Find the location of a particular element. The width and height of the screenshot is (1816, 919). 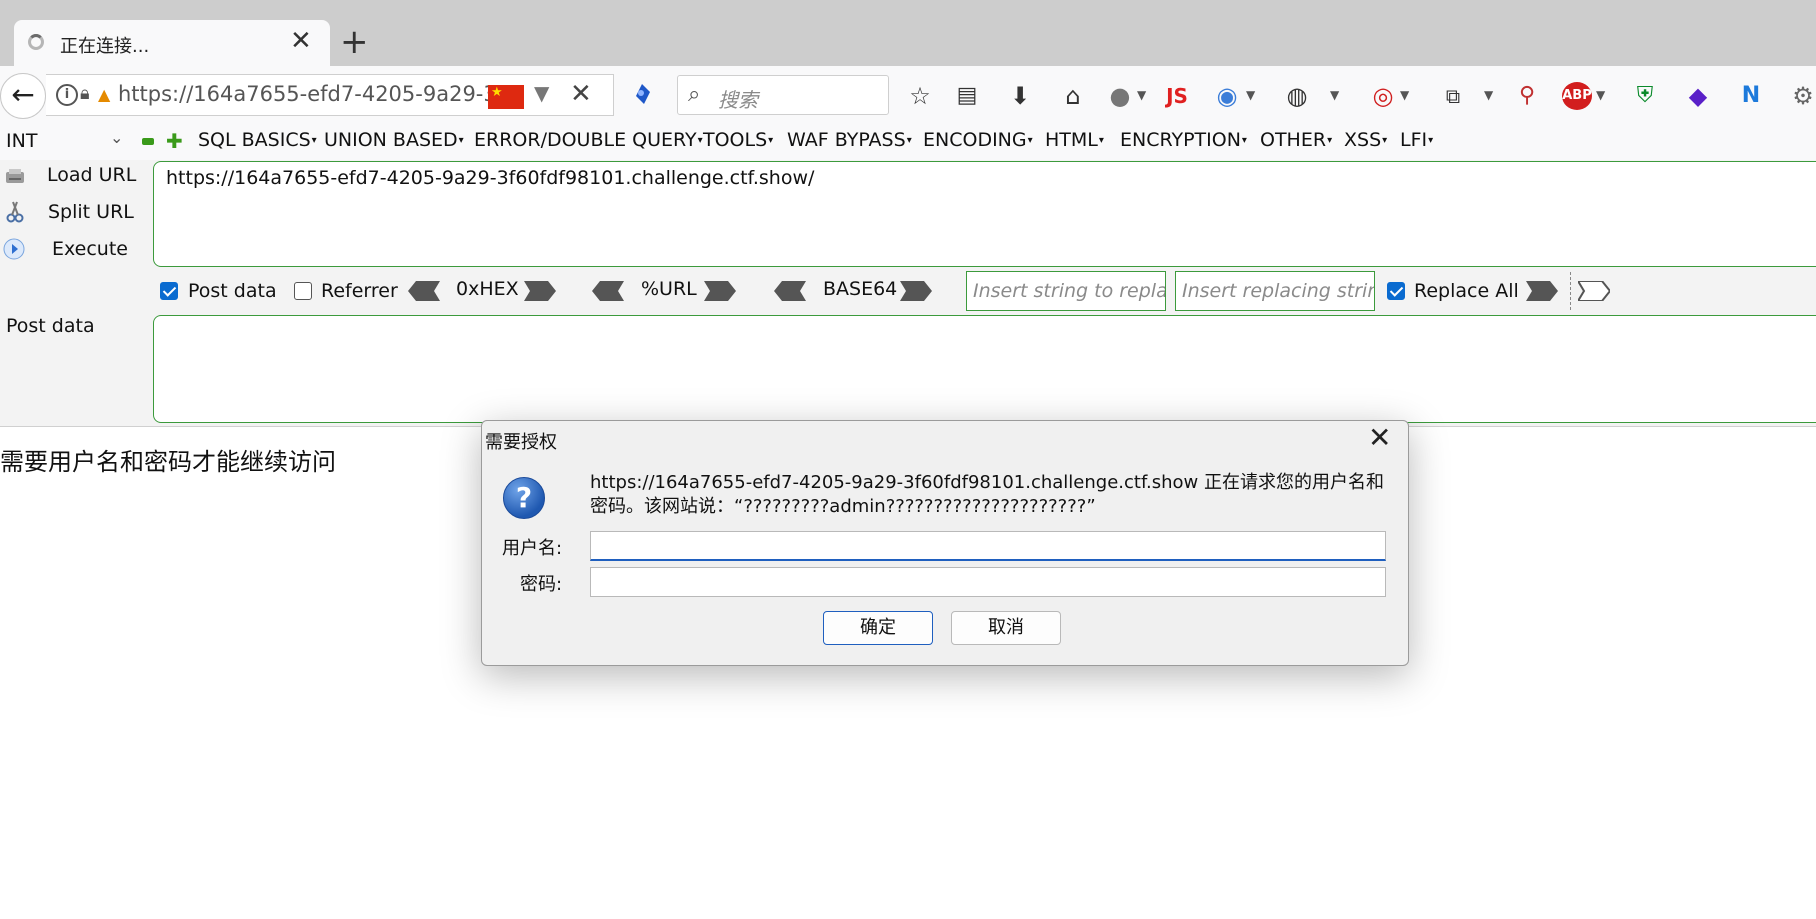

post-data-textarea is located at coordinates (984, 369).